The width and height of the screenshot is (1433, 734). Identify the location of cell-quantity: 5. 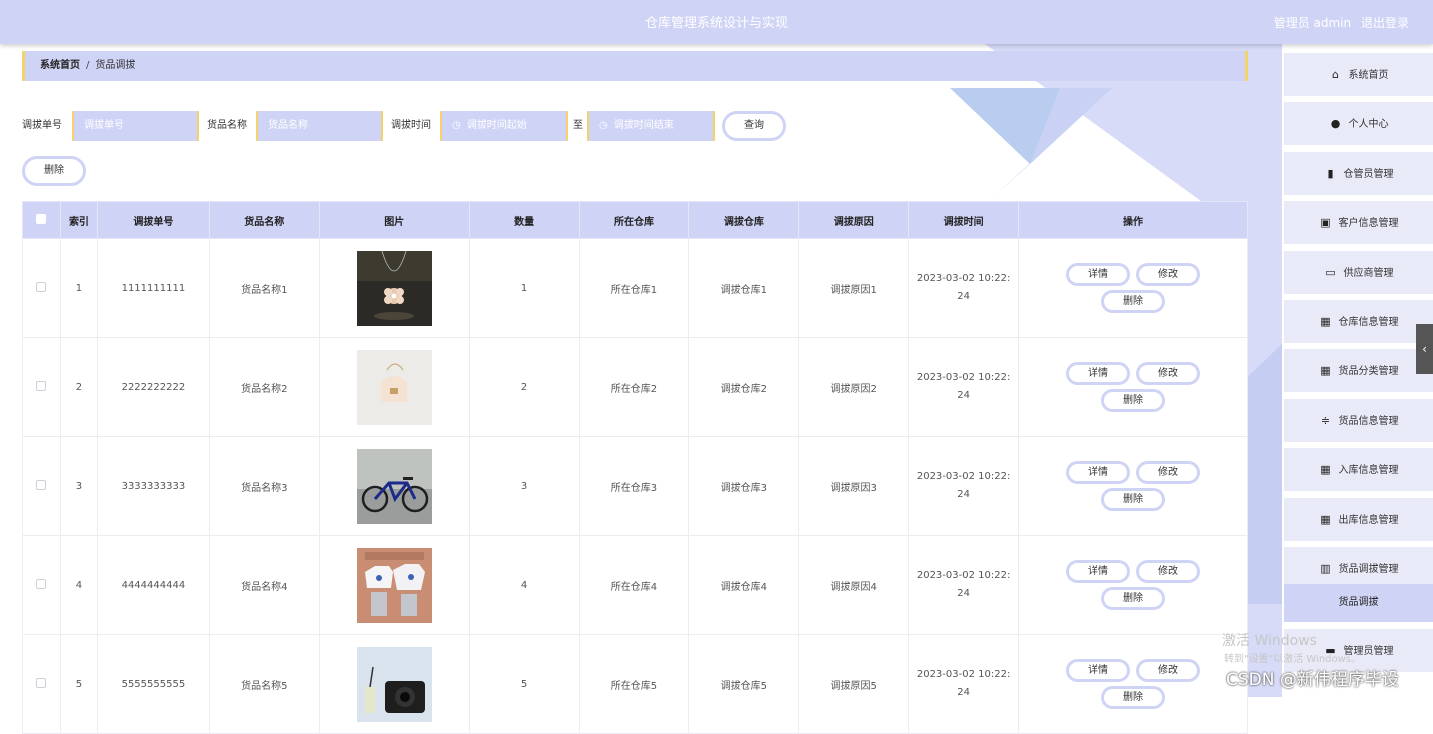
(524, 684).